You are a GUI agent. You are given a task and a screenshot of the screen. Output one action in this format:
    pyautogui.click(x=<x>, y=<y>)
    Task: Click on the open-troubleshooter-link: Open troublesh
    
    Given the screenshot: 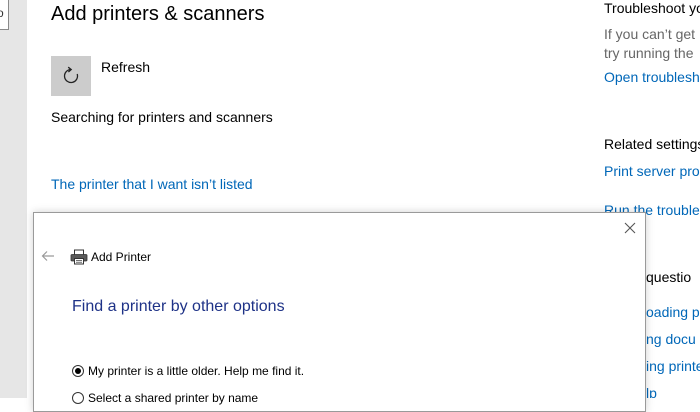 What is the action you would take?
    pyautogui.click(x=652, y=77)
    